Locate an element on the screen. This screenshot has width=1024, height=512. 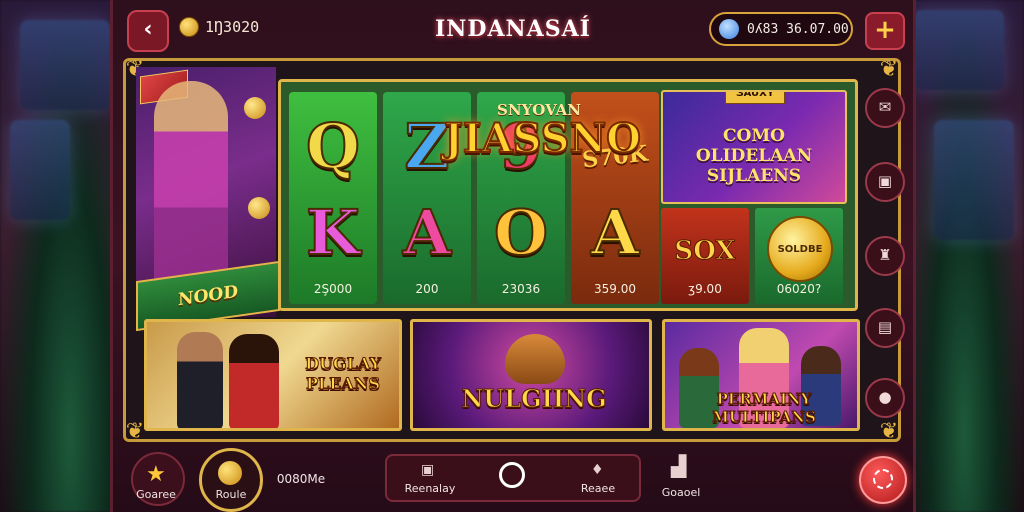
bonus-coin: SOLDBE is located at coordinates (800, 249).